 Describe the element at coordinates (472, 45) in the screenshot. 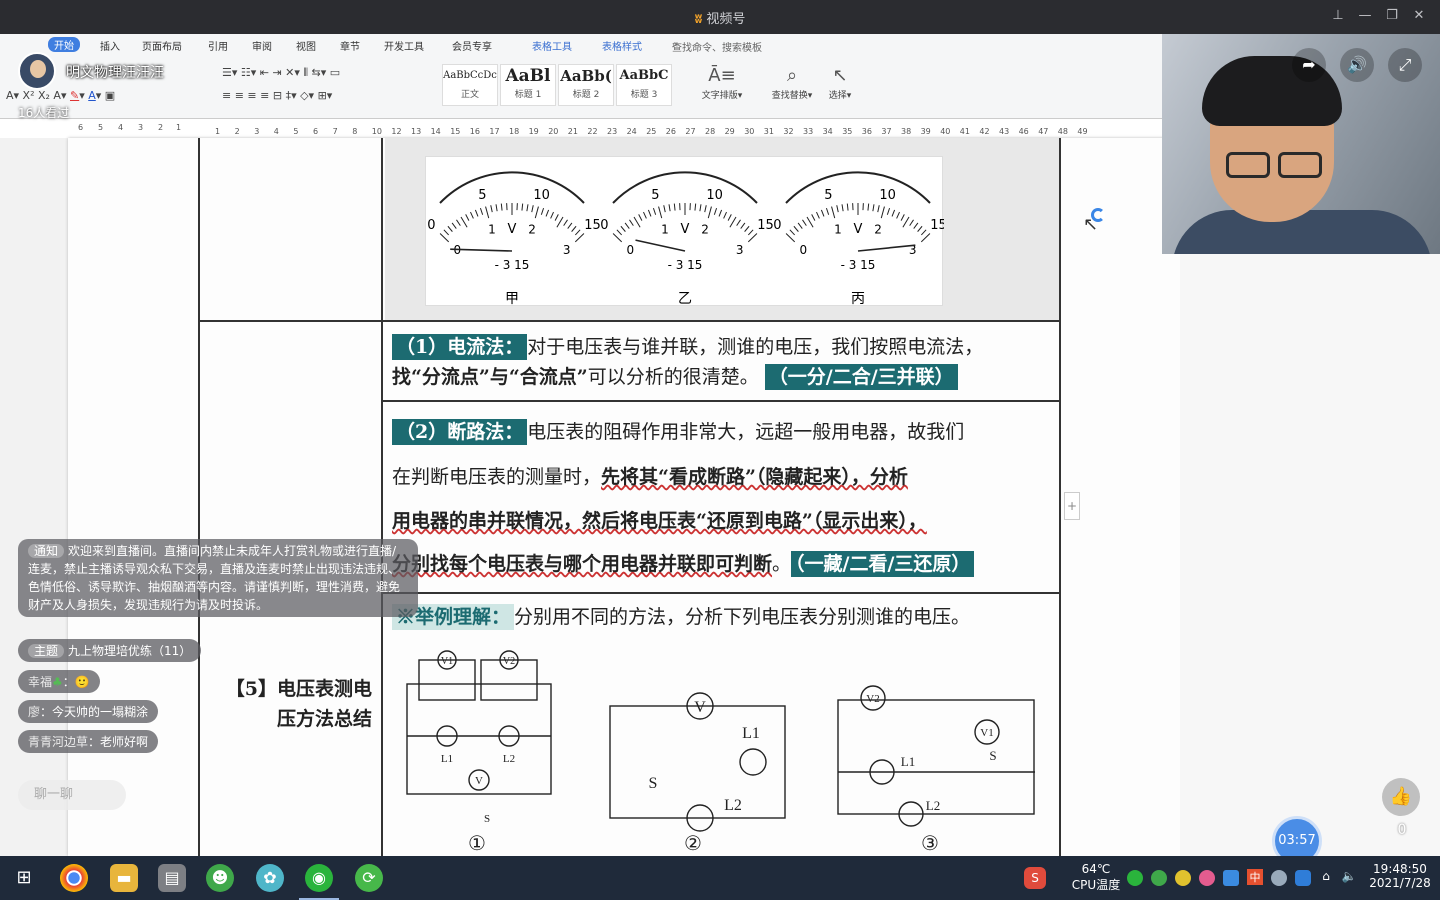

I see `menu-member: 会员专享` at that location.